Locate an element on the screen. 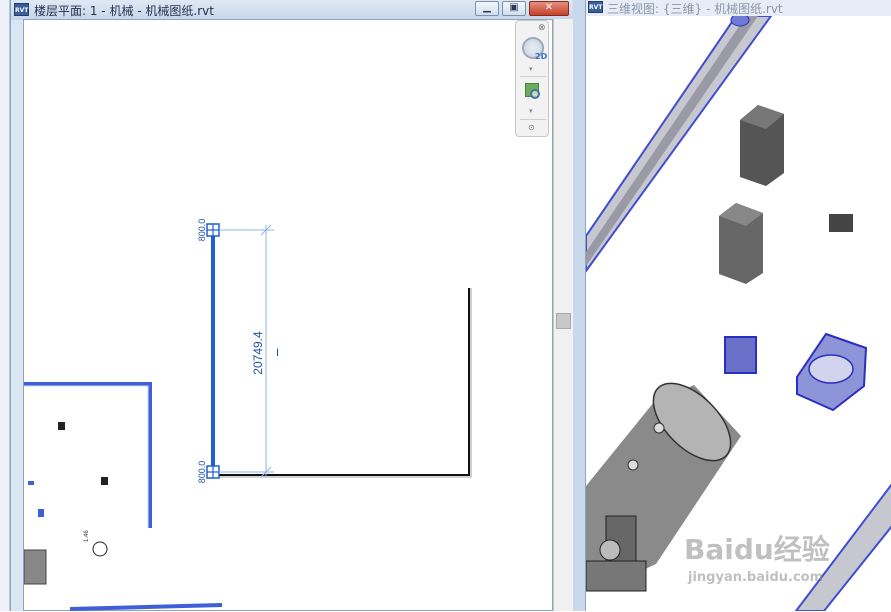 The height and width of the screenshot is (612, 891). scrollbar-thumb is located at coordinates (563, 321).